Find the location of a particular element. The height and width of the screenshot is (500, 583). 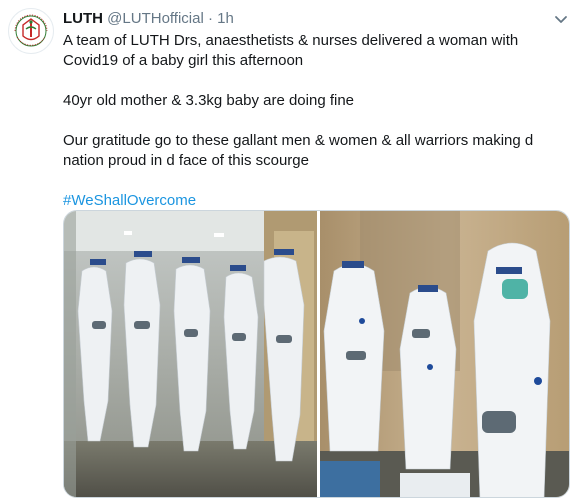

chevron-down-icon is located at coordinates (561, 19).